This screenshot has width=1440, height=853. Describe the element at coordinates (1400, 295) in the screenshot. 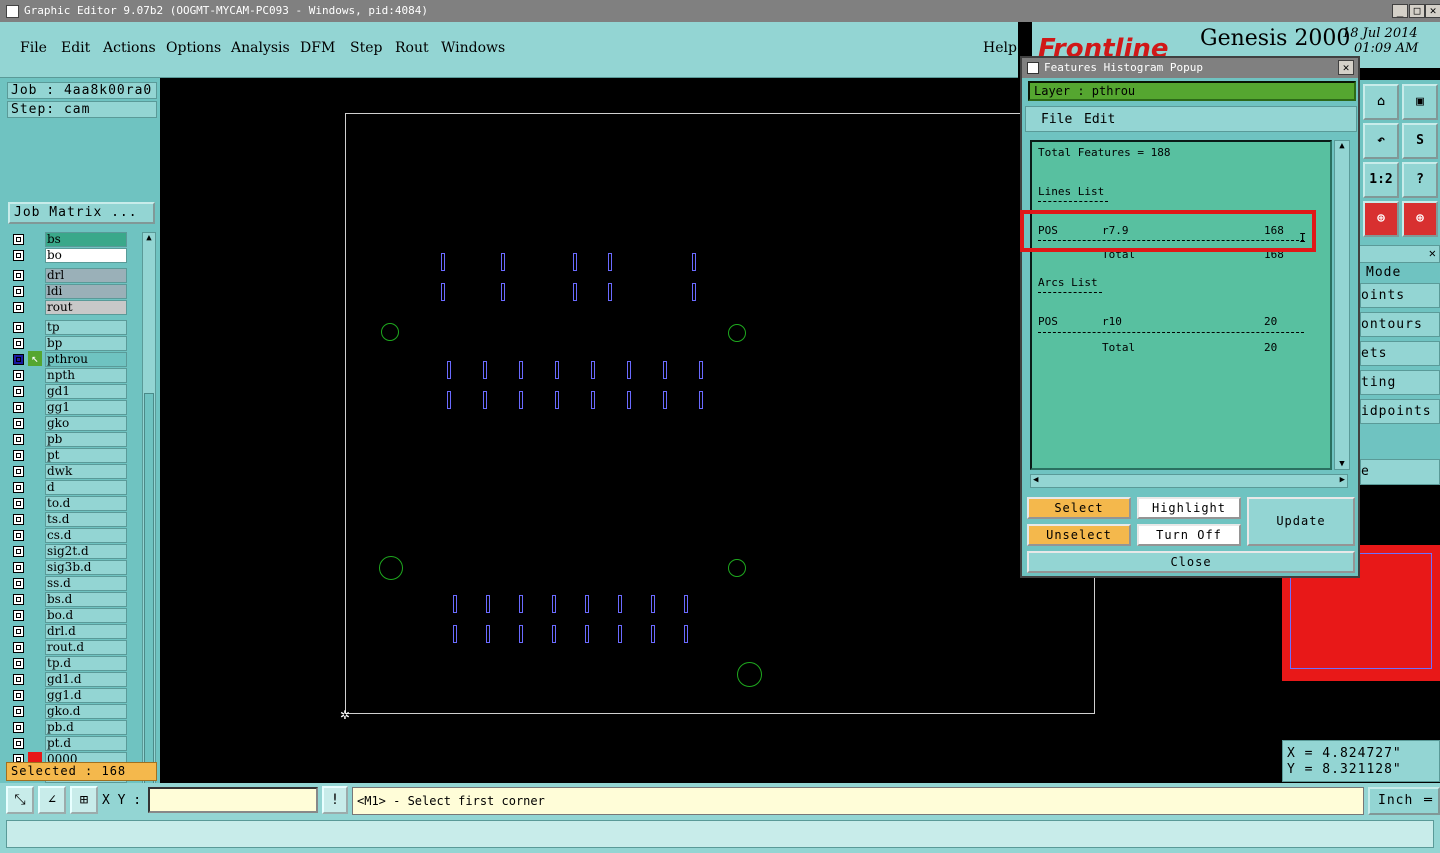

I see `mode-points: oints` at that location.